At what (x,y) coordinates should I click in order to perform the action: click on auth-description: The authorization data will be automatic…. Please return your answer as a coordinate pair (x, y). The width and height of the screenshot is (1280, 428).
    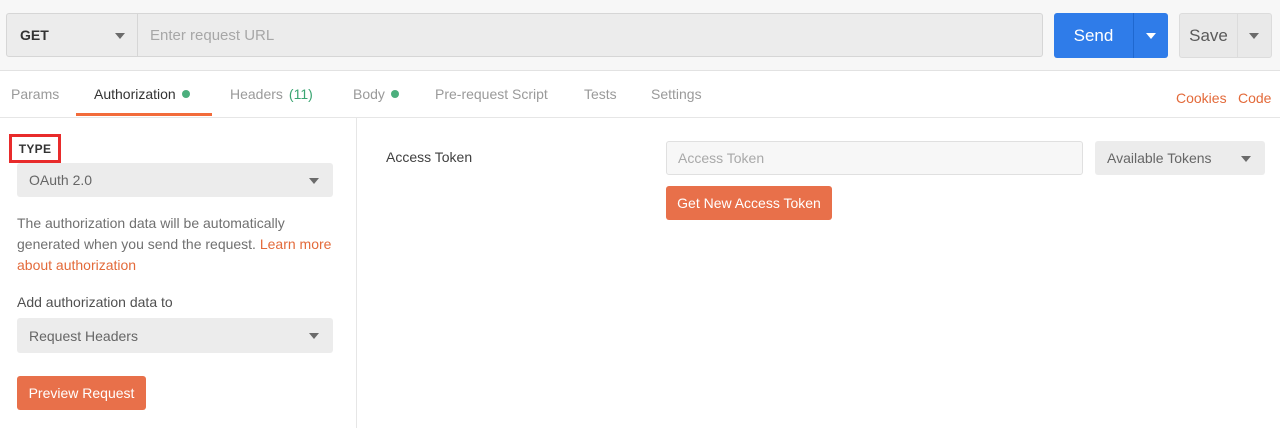
    Looking at the image, I should click on (182, 244).